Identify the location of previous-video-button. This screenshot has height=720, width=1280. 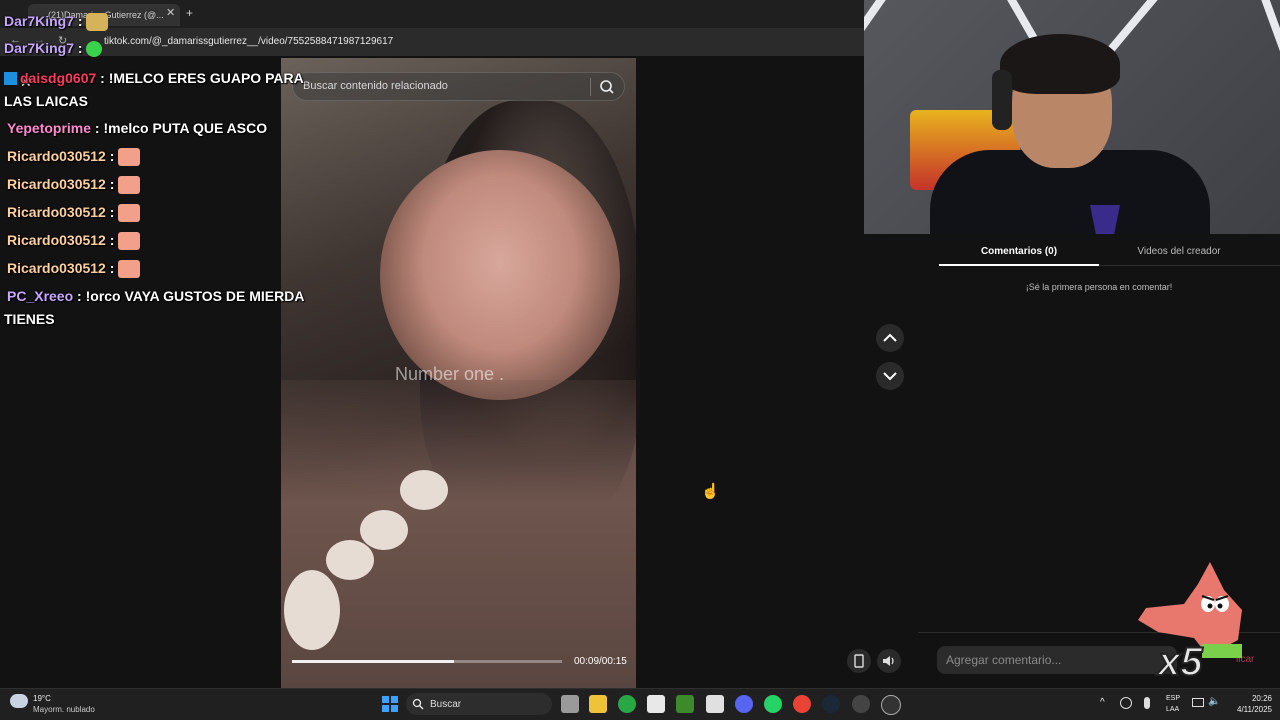
(890, 338).